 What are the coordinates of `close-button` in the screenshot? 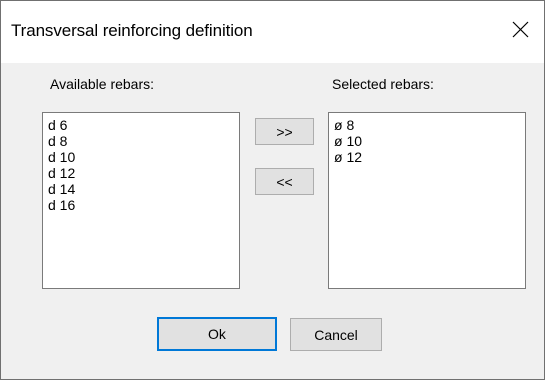 It's located at (521, 29).